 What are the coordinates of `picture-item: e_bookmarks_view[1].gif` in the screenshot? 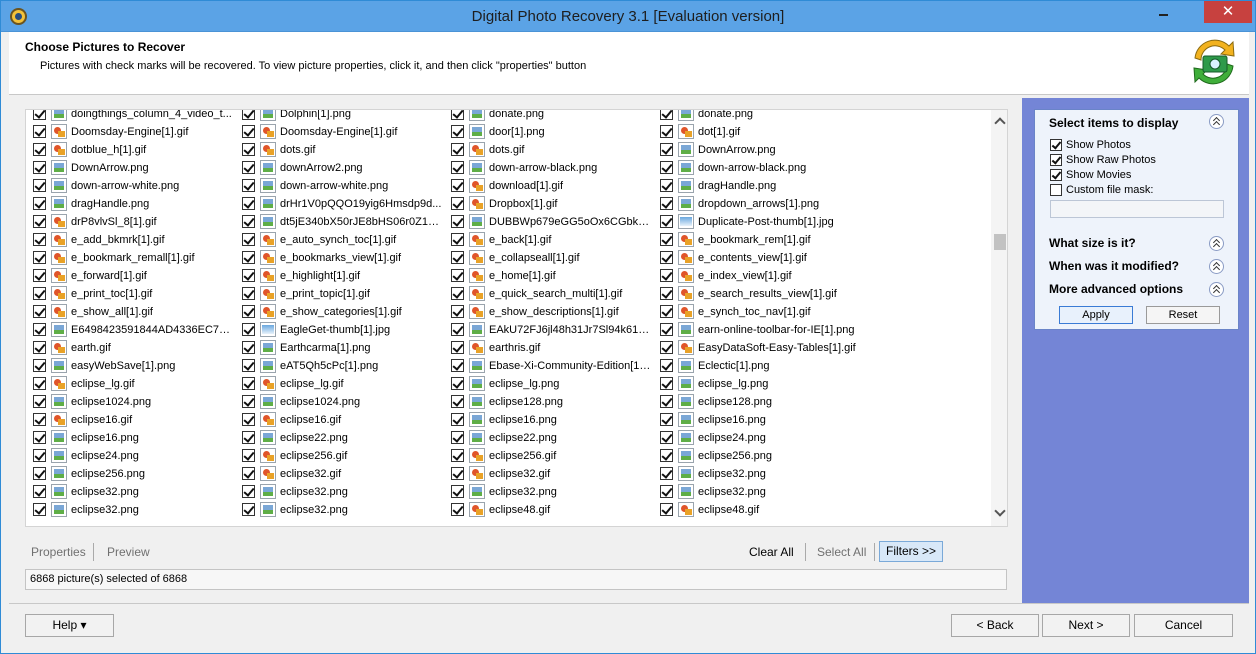 It's located at (341, 258).